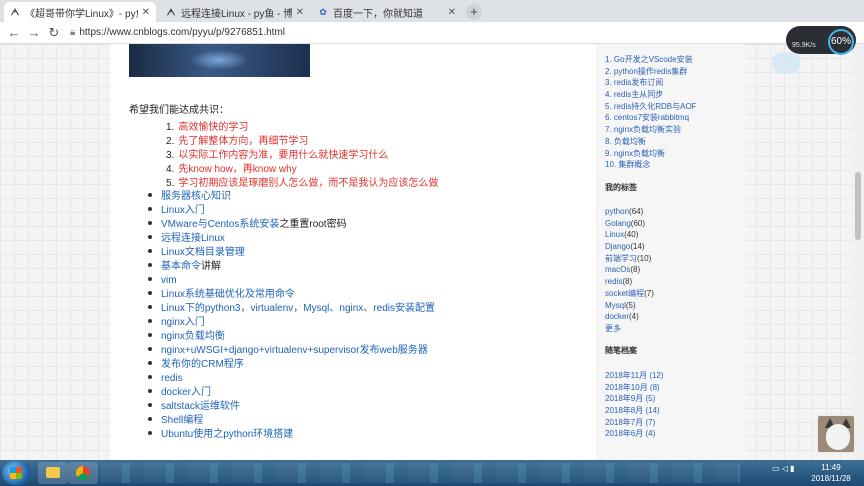  What do you see at coordinates (651, 118) in the screenshot?
I see `recent-post-link: 6. centos7安装rabbitmq` at bounding box center [651, 118].